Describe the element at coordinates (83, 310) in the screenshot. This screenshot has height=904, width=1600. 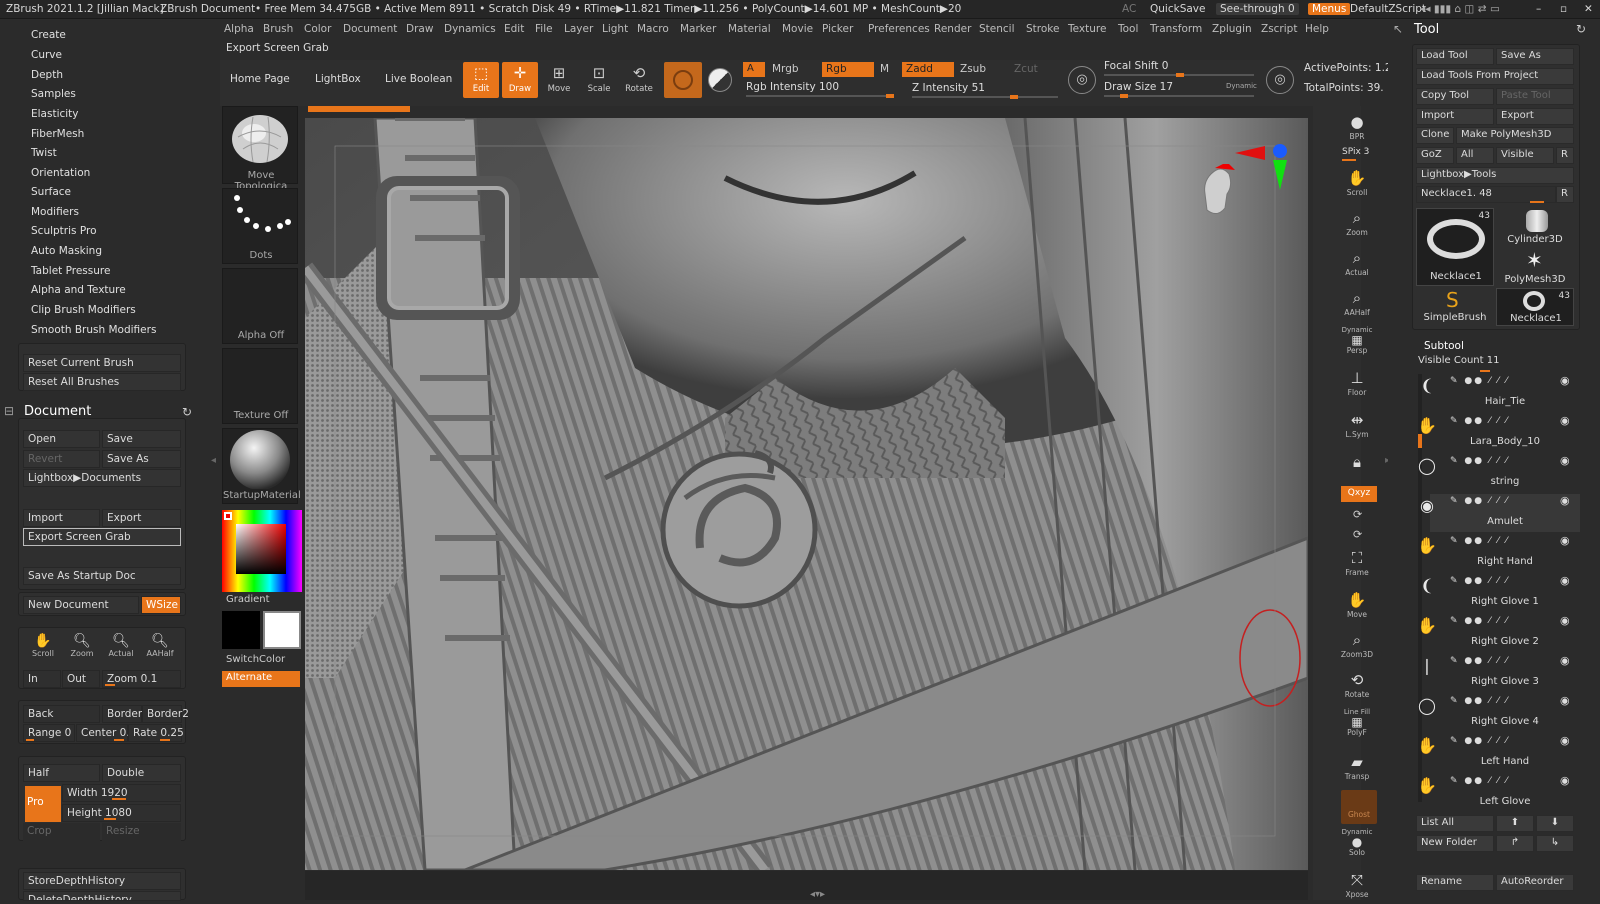
I see `brush-sub-clip: Clip Brush Modifiers` at that location.